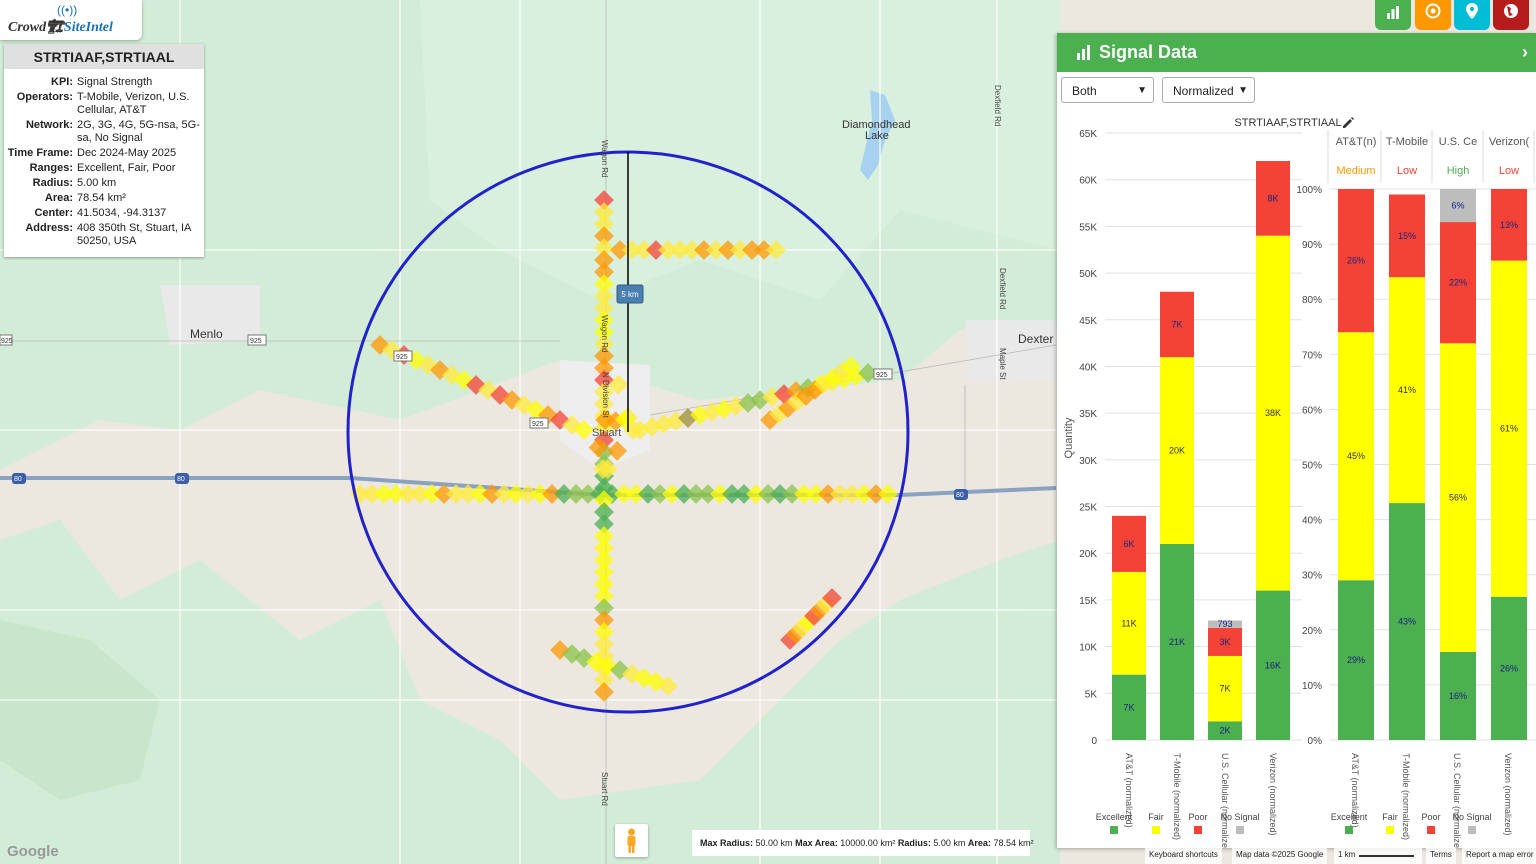 This screenshot has height=864, width=1536. Describe the element at coordinates (1035, 339) in the screenshot. I see `place-dexter: Dexter` at that location.